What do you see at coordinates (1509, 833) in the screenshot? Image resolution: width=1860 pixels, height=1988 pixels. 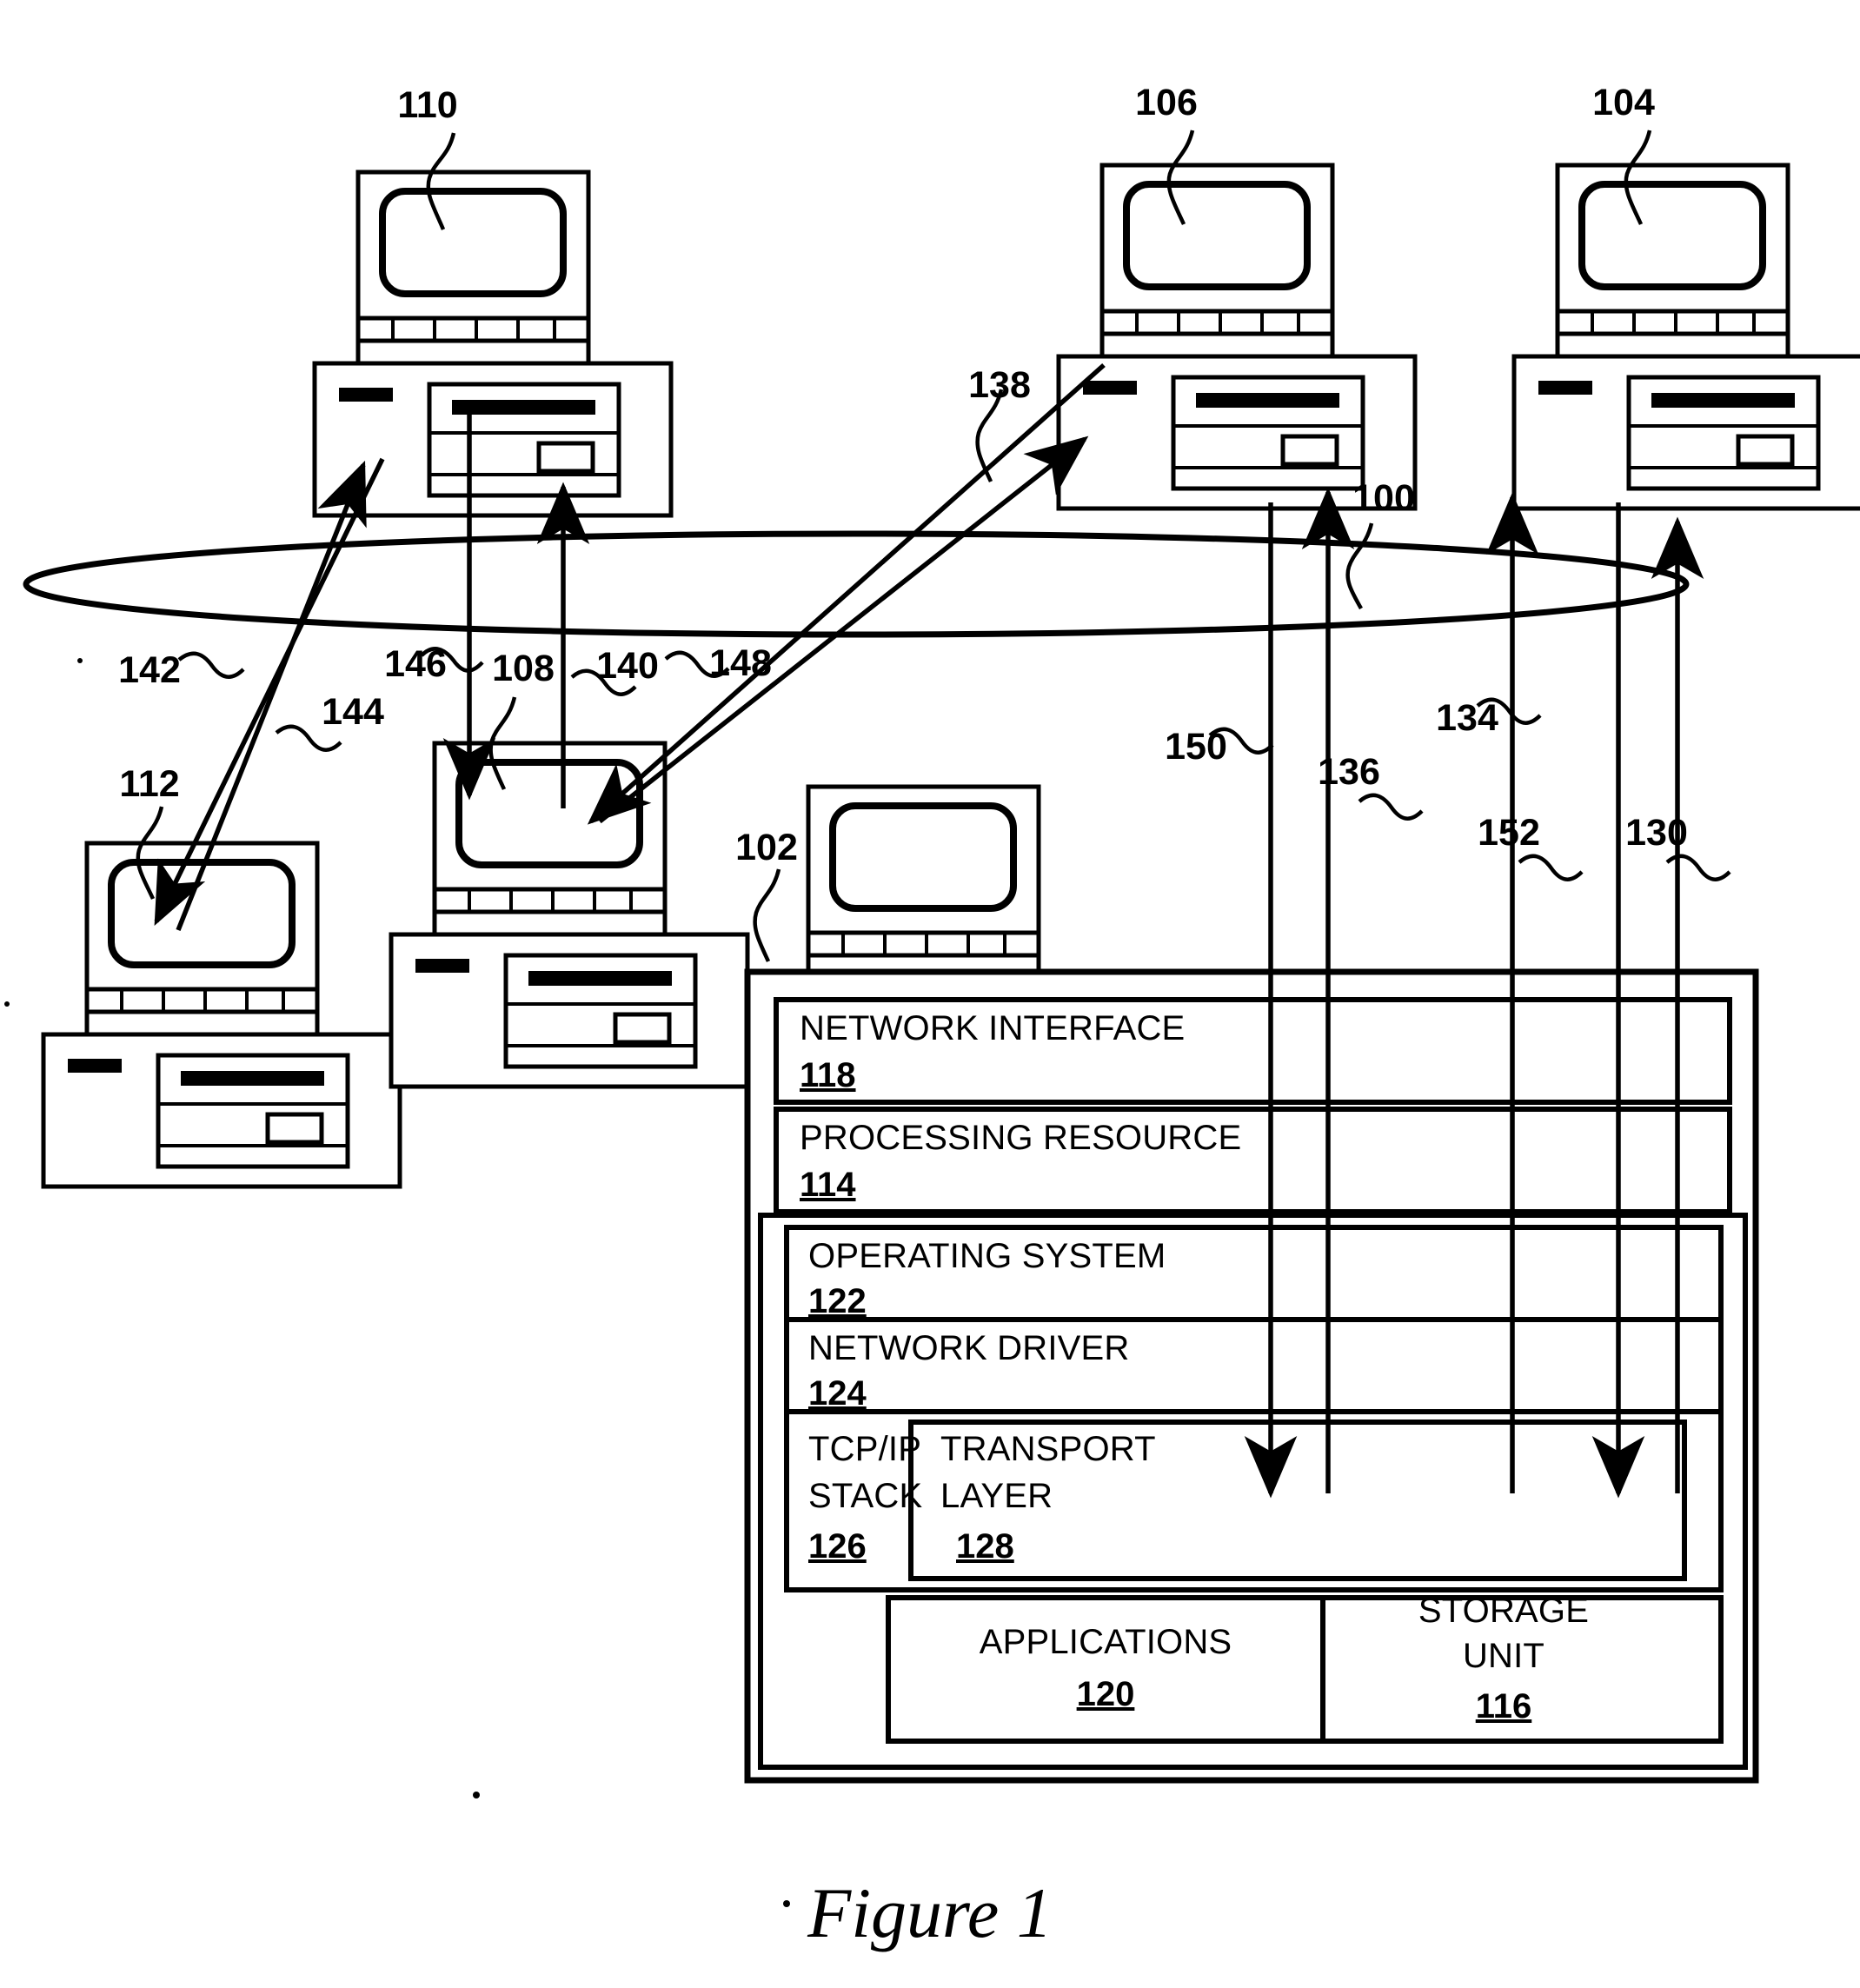 I see `ref-152: 152` at bounding box center [1509, 833].